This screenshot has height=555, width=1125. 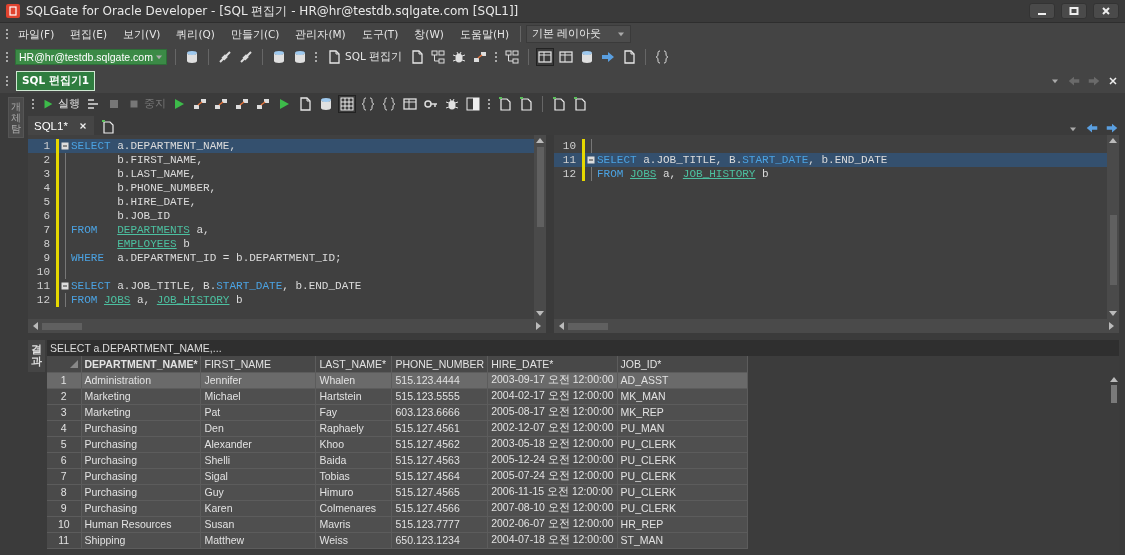 I want to click on document-tab: SQL1*, so click(x=61, y=125).